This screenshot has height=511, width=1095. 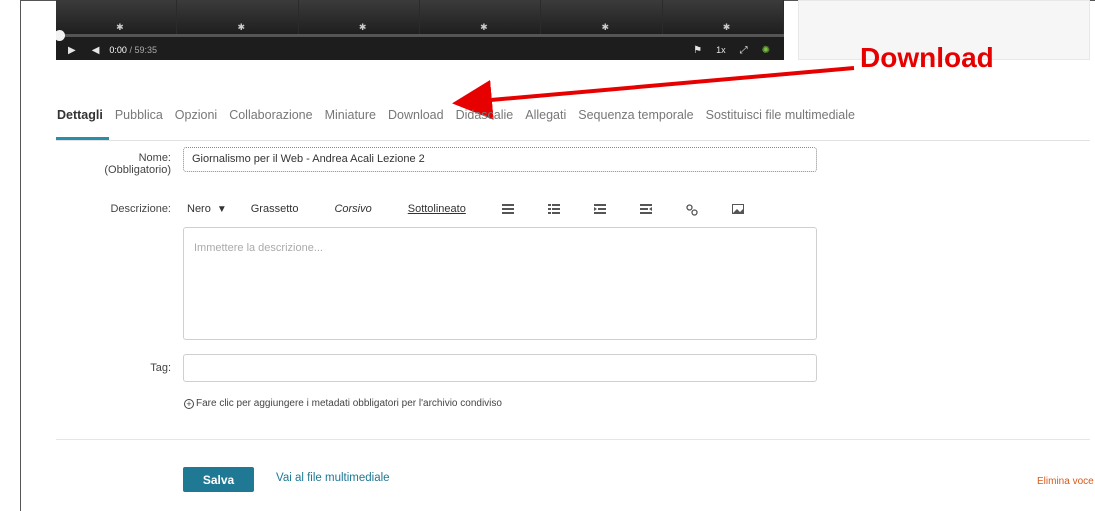 I want to click on duration: / 59:35, so click(x=143, y=50).